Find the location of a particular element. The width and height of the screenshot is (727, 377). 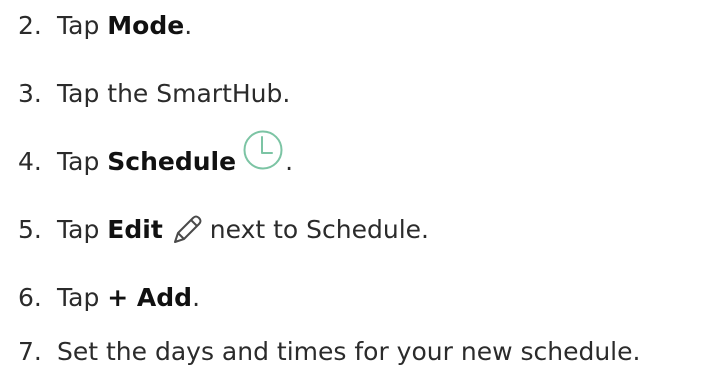

step-number: 5. is located at coordinates (30, 229).